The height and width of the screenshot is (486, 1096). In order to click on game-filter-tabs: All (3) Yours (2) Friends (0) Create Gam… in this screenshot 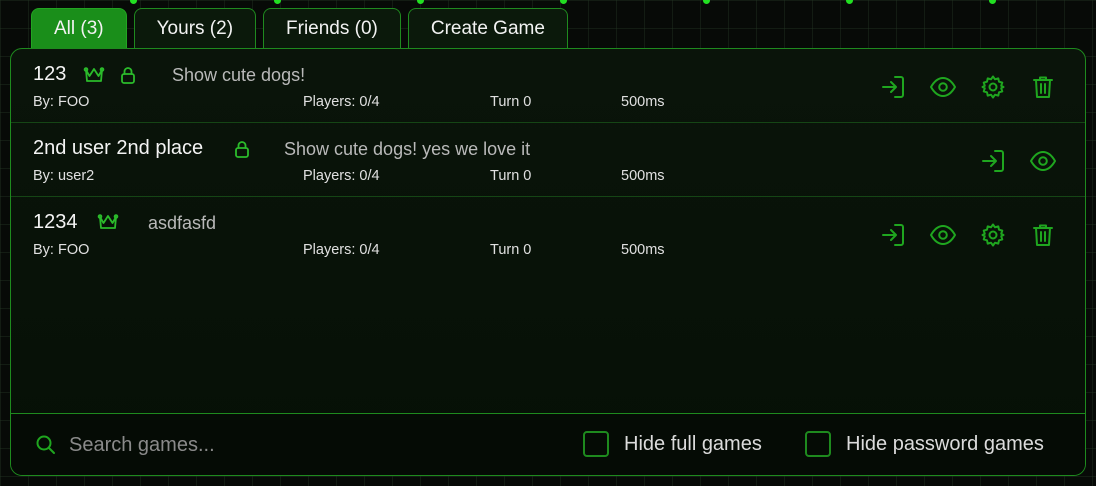, I will do `click(299, 28)`.